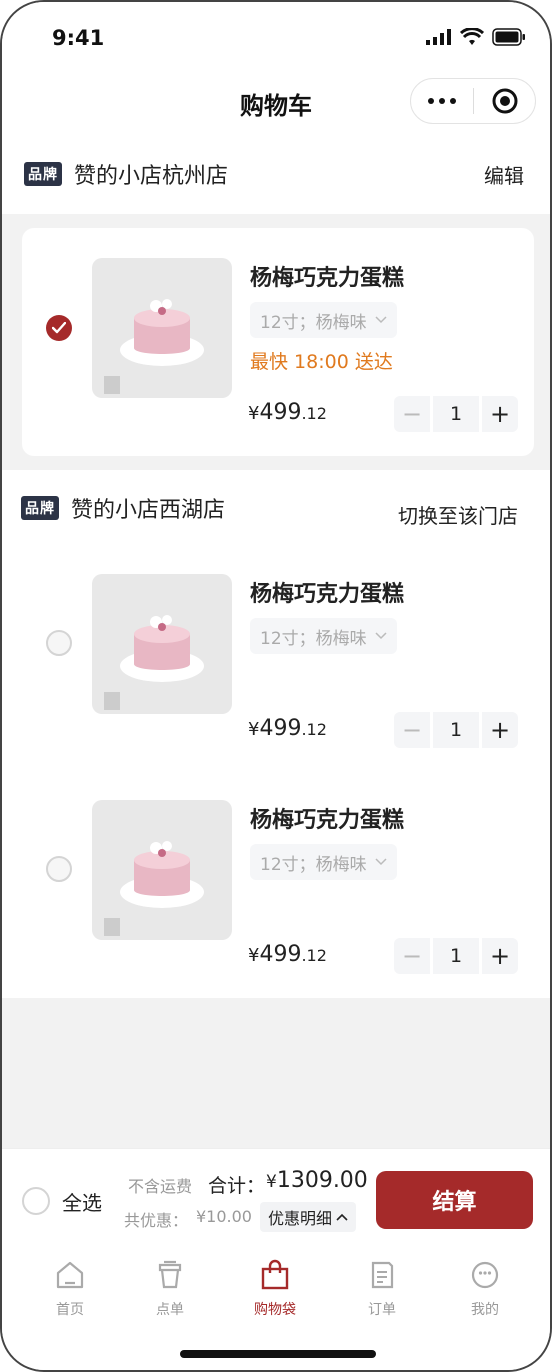 Image resolution: width=552 pixels, height=1372 pixels. Describe the element at coordinates (317, 1180) in the screenshot. I see `total-amount: ¥1309.00` at that location.